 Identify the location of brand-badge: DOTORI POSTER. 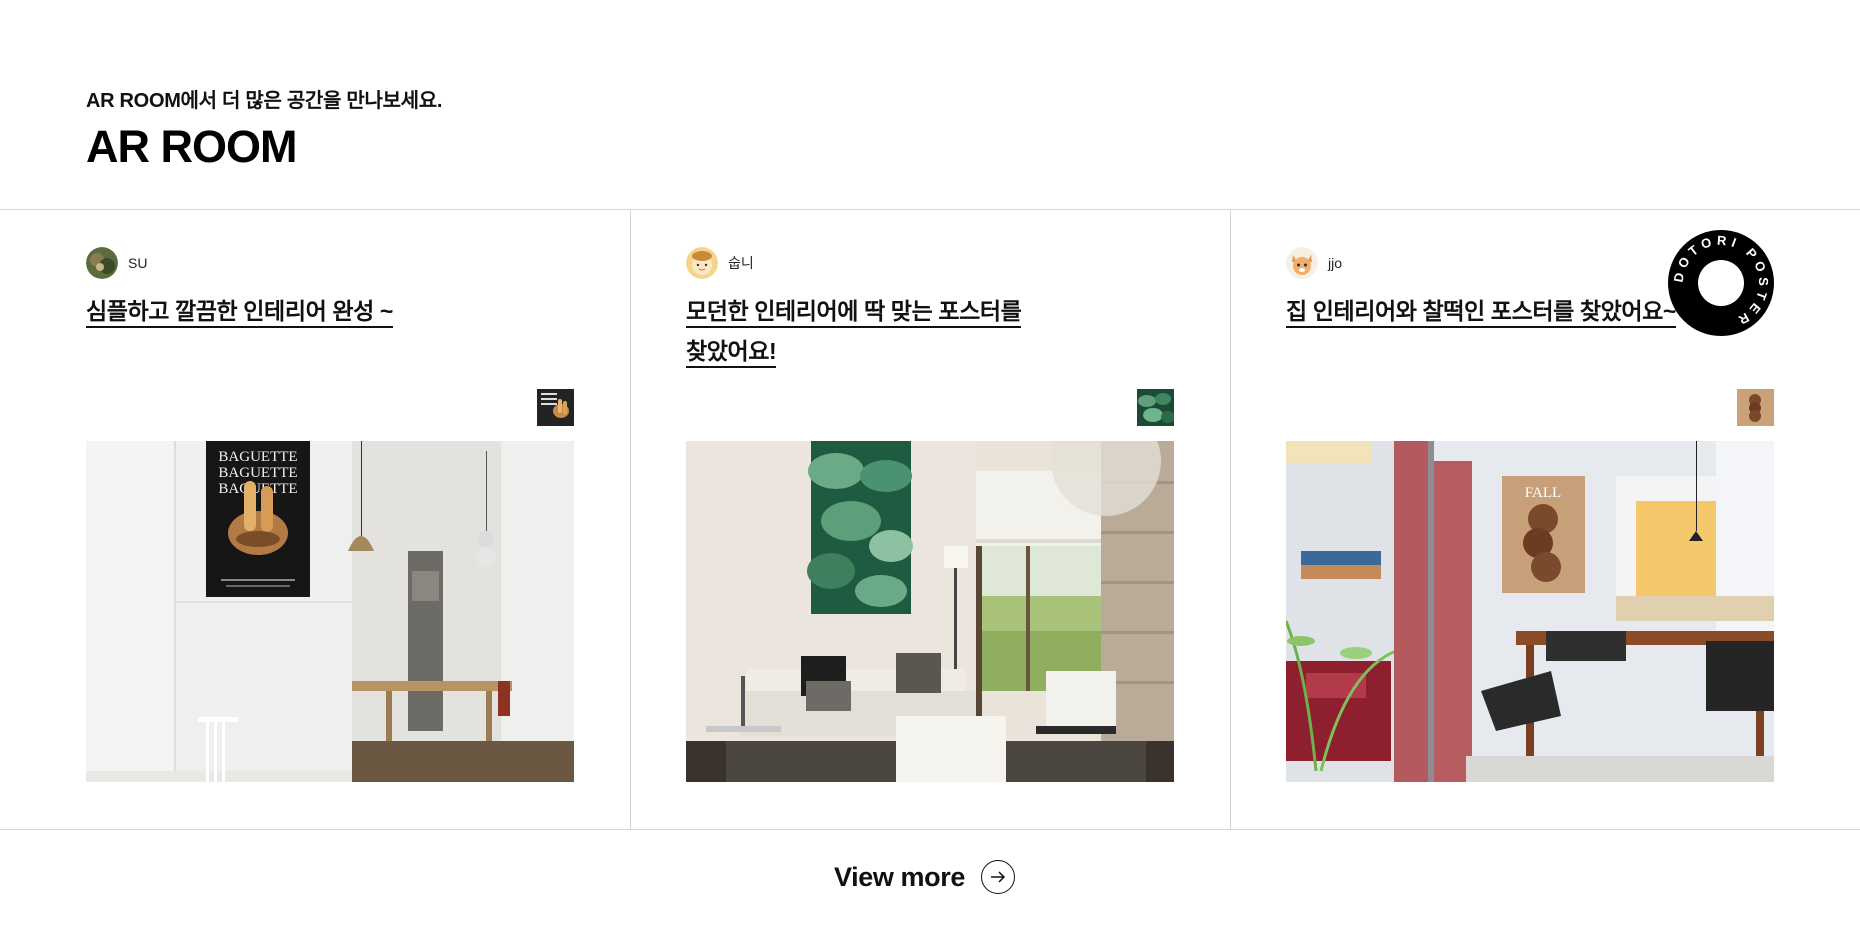
(1721, 283).